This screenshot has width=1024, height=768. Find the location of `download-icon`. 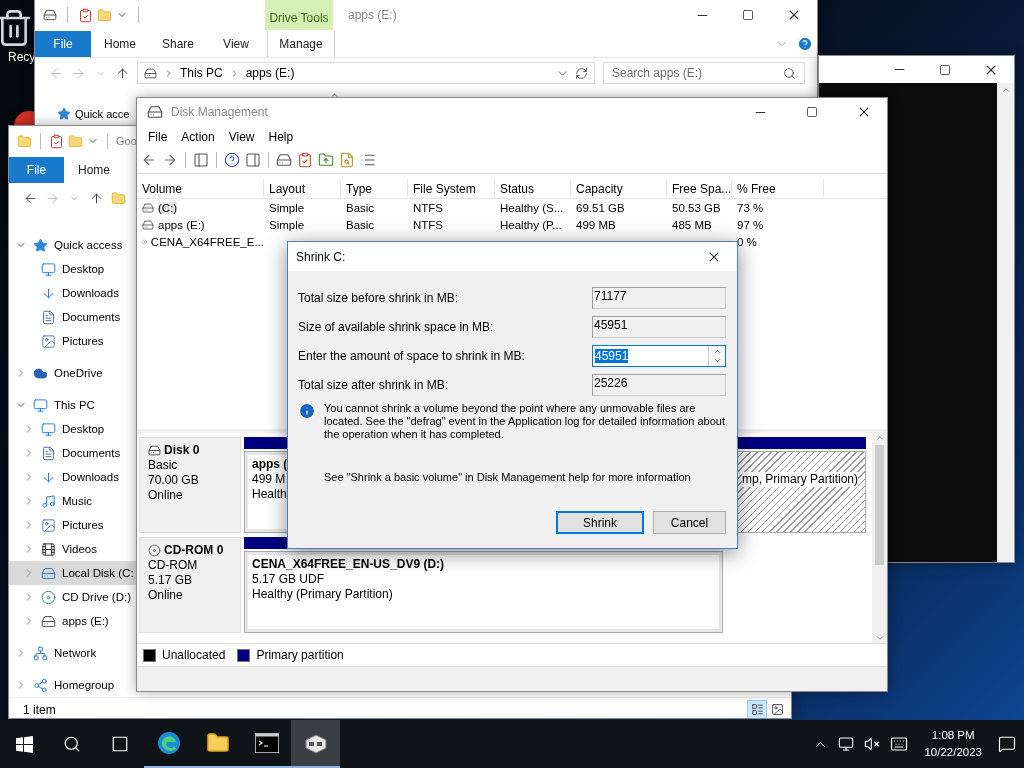

download-icon is located at coordinates (48, 293).